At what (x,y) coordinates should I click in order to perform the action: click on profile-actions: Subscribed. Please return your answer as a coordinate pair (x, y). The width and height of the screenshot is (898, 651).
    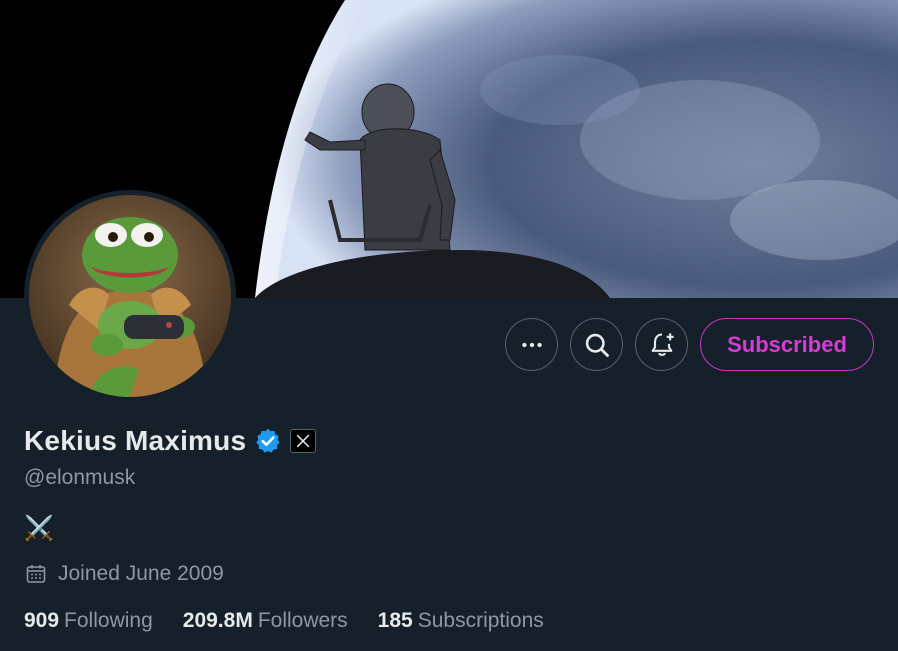
    Looking at the image, I should click on (689, 344).